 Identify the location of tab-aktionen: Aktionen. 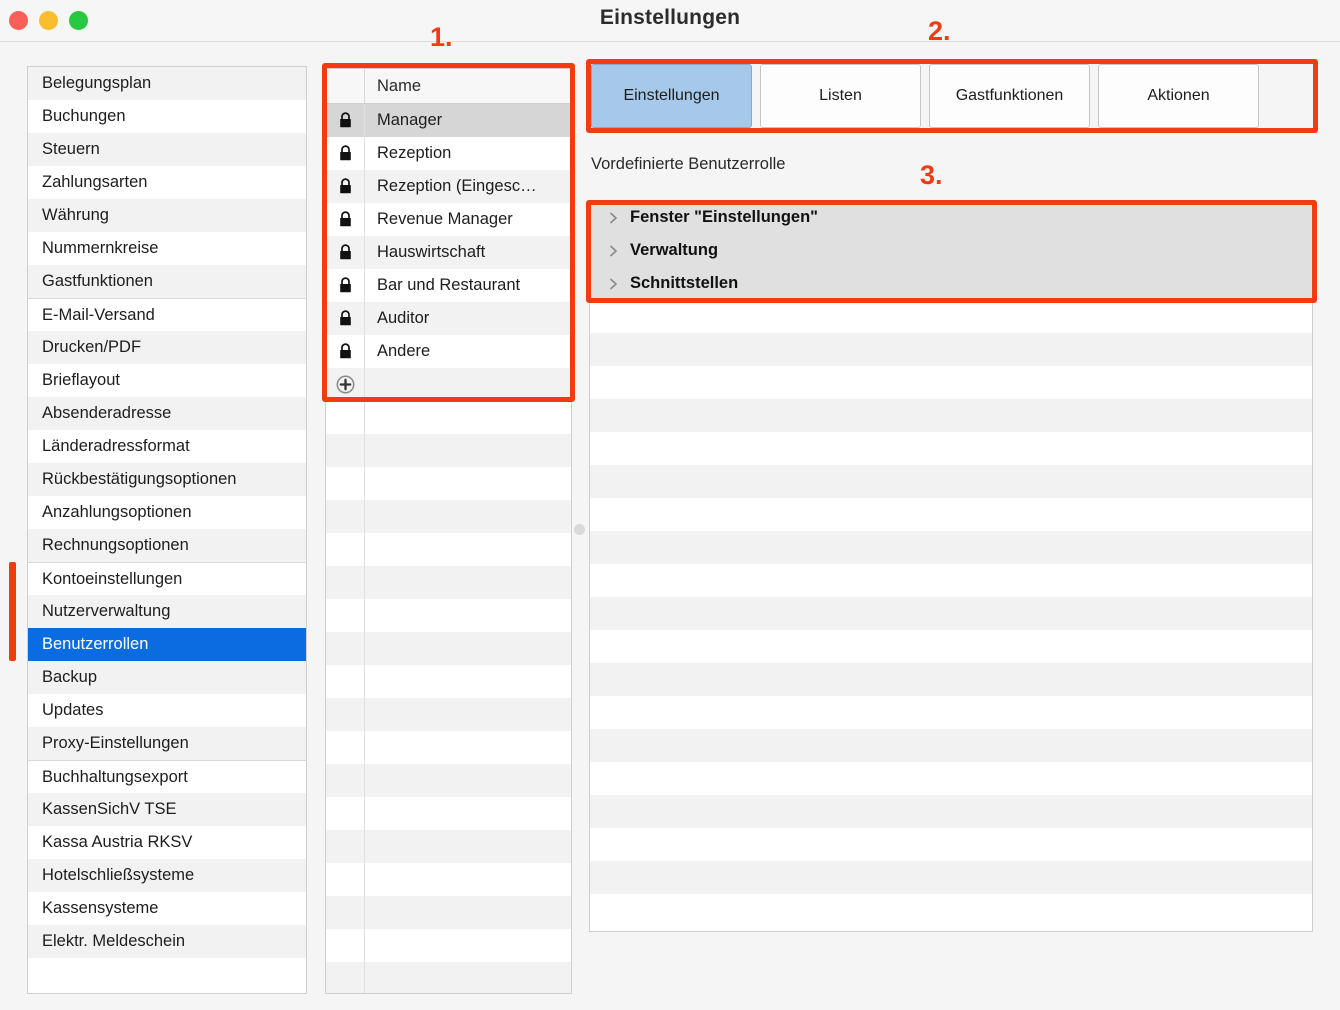
(1178, 96).